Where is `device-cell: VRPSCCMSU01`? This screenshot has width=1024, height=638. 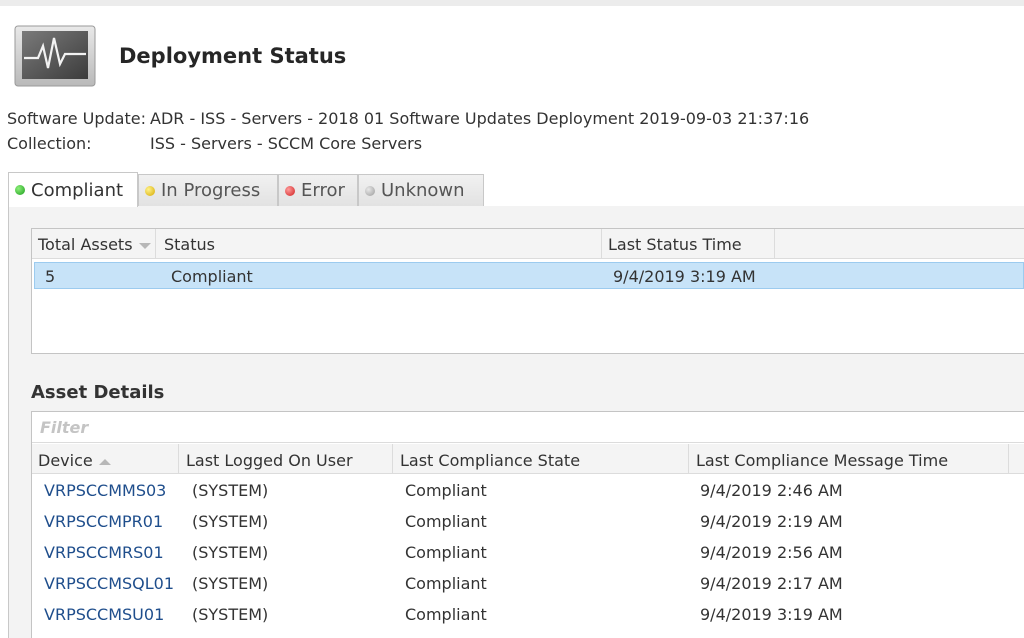
device-cell: VRPSCCMSU01 is located at coordinates (104, 614).